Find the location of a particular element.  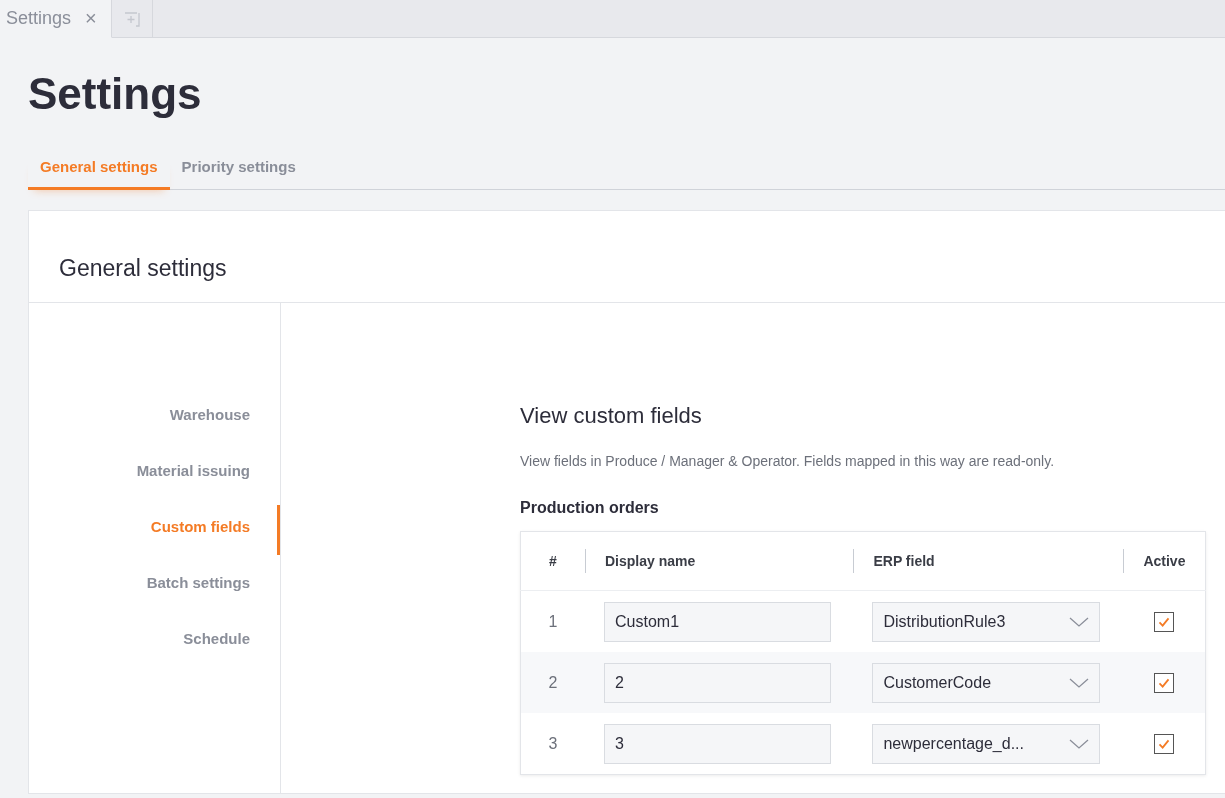

sidebar-item: Batch settings is located at coordinates (154, 589).